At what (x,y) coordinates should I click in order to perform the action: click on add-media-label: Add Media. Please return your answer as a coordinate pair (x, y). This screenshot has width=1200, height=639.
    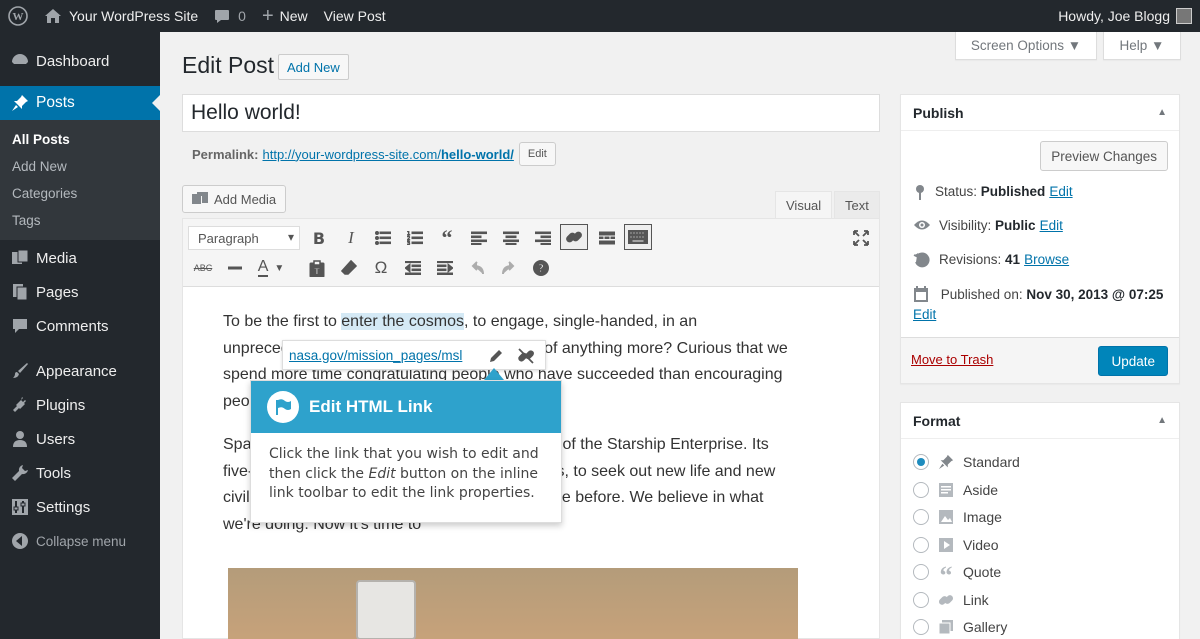
    Looking at the image, I should click on (245, 199).